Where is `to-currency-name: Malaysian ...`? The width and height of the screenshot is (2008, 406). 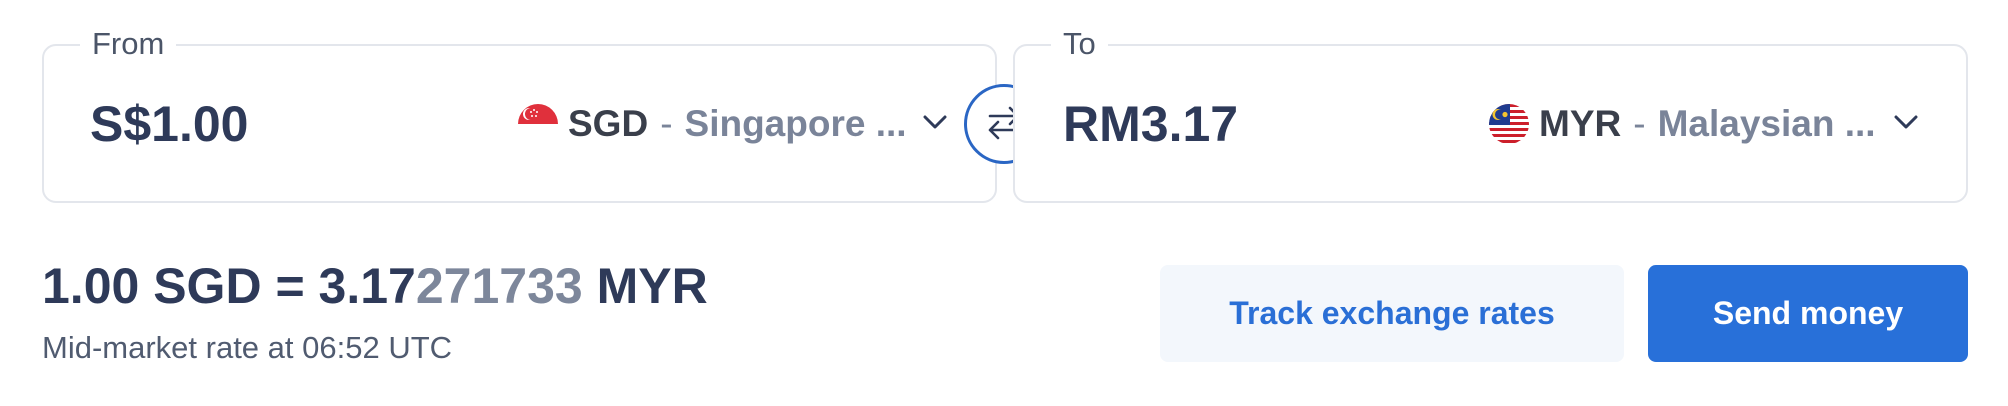
to-currency-name: Malaysian ... is located at coordinates (1766, 123).